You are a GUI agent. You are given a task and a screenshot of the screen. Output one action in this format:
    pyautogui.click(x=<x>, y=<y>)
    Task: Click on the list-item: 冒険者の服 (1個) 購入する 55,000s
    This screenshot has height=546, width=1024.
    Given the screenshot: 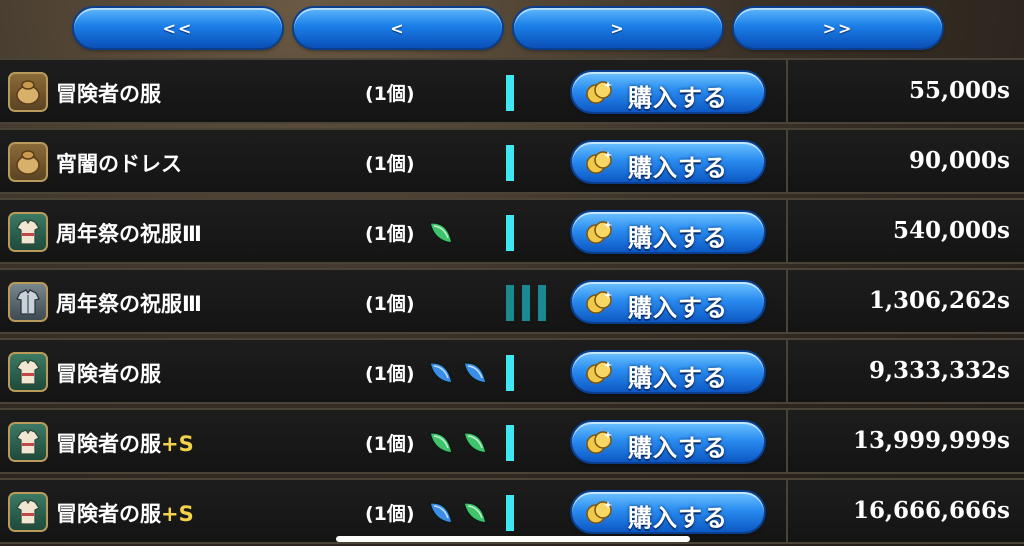 What is the action you would take?
    pyautogui.click(x=512, y=91)
    